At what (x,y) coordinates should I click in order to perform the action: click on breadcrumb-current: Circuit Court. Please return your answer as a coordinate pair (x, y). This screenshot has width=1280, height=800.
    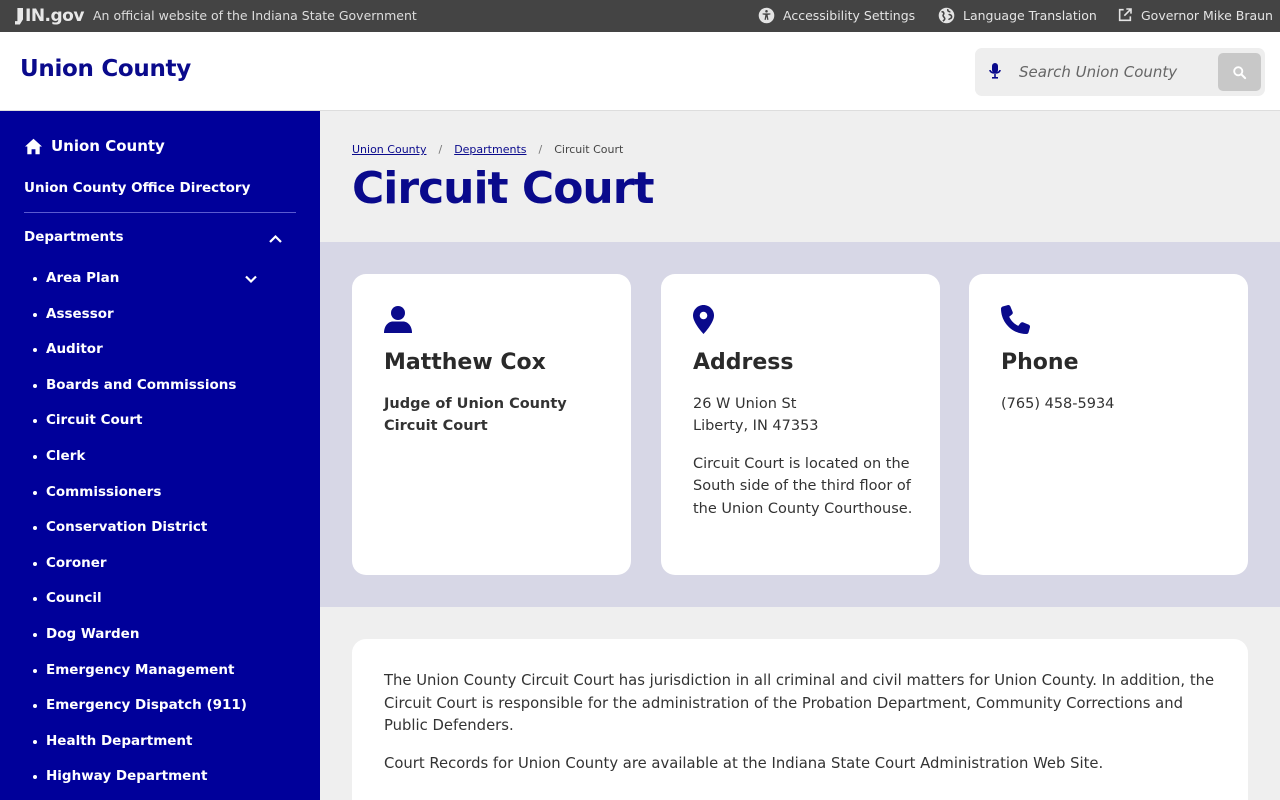
    Looking at the image, I should click on (589, 149).